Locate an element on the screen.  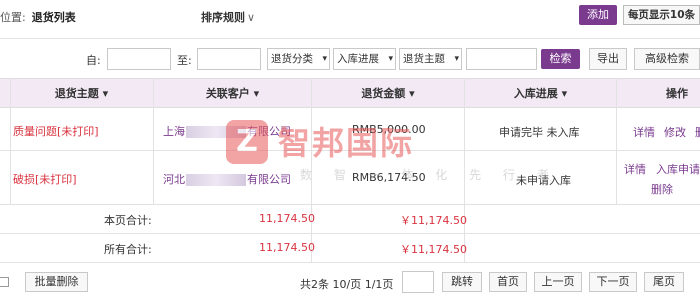
table-header: 退货主题 ▾ 关联客户 ▾ 退货金额 ▾ 入库进展 ▾ 操作 is located at coordinates (350, 93).